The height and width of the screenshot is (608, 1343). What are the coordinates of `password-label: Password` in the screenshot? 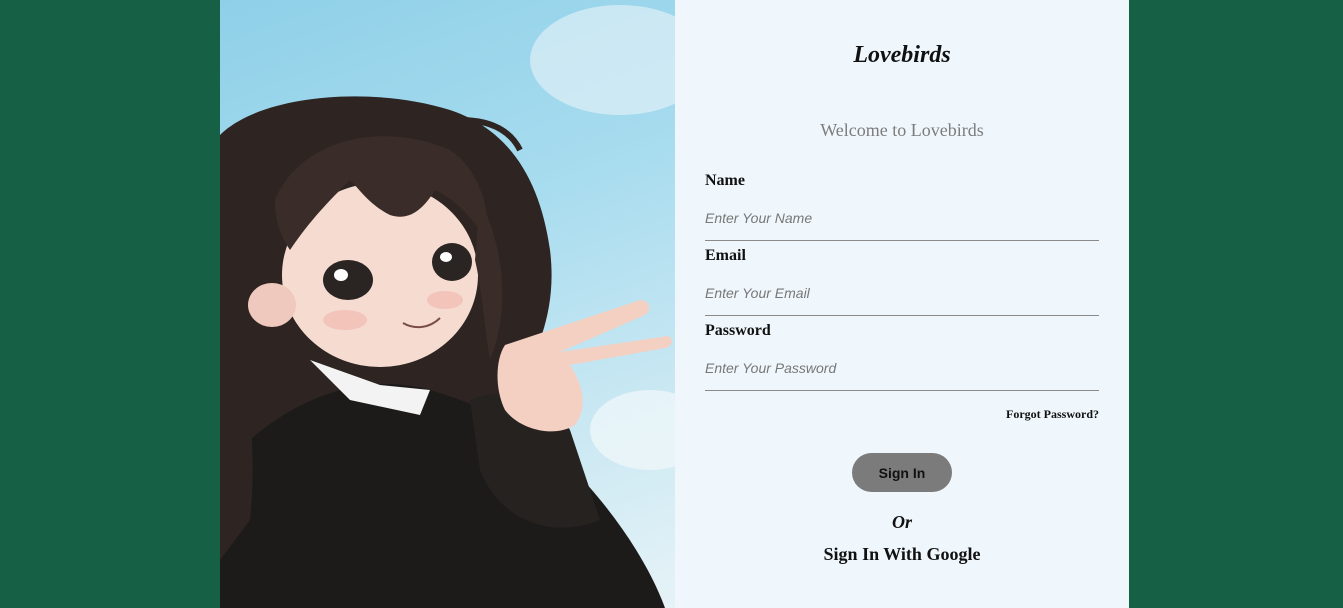 It's located at (738, 330).